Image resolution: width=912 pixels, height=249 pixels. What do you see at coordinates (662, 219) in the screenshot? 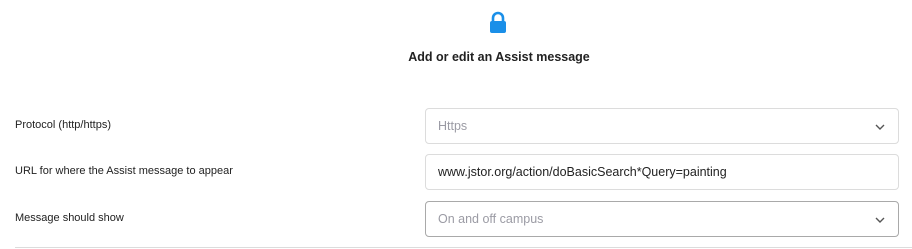
I see `message-show-select: On and off campus` at bounding box center [662, 219].